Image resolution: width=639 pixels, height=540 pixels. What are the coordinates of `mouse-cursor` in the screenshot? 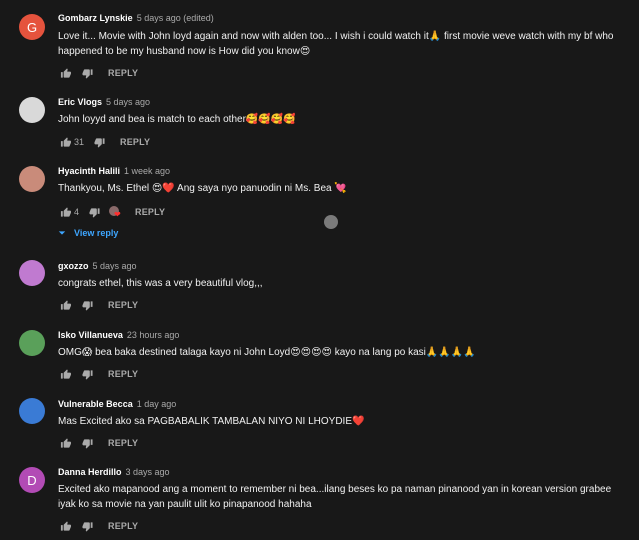 It's located at (331, 222).